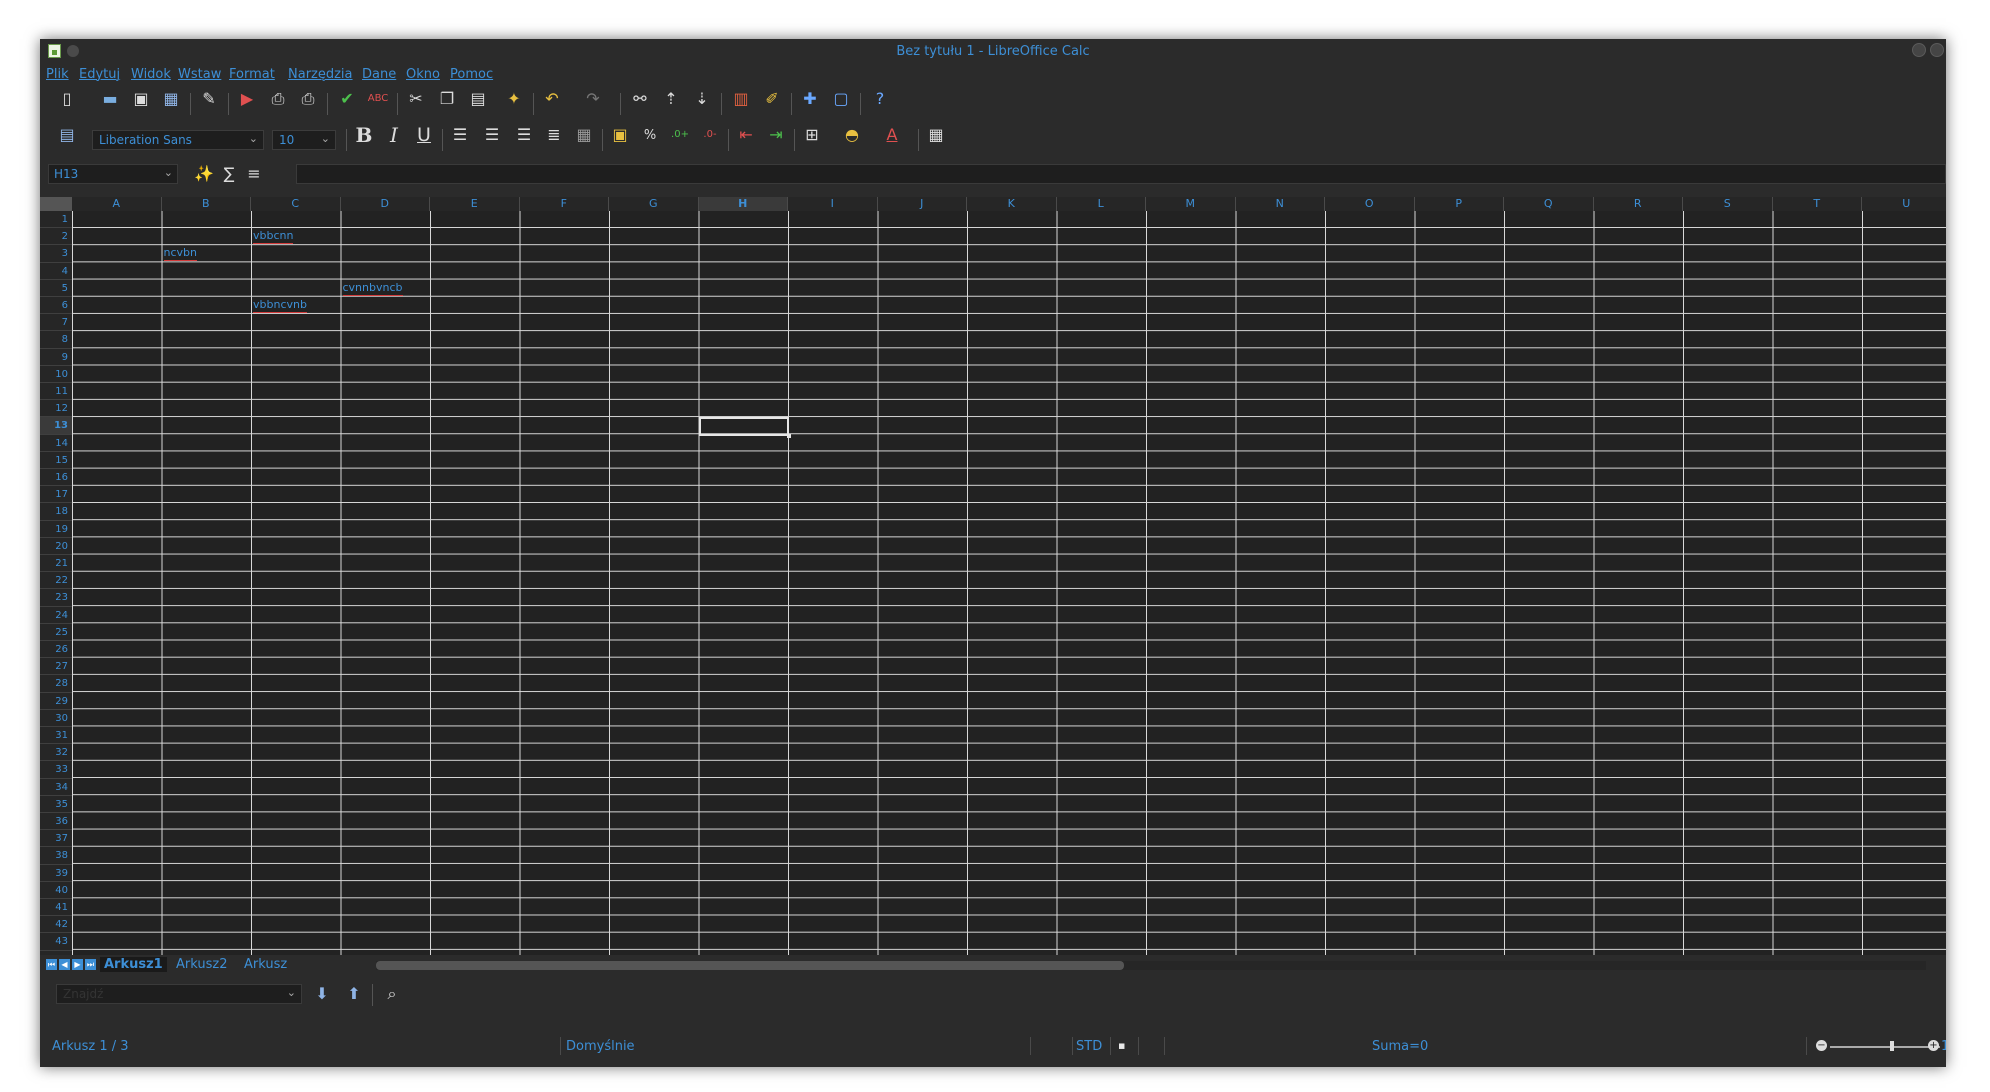 The height and width of the screenshot is (1092, 1990). What do you see at coordinates (750, 965) in the screenshot?
I see `scrollbar-thumb` at bounding box center [750, 965].